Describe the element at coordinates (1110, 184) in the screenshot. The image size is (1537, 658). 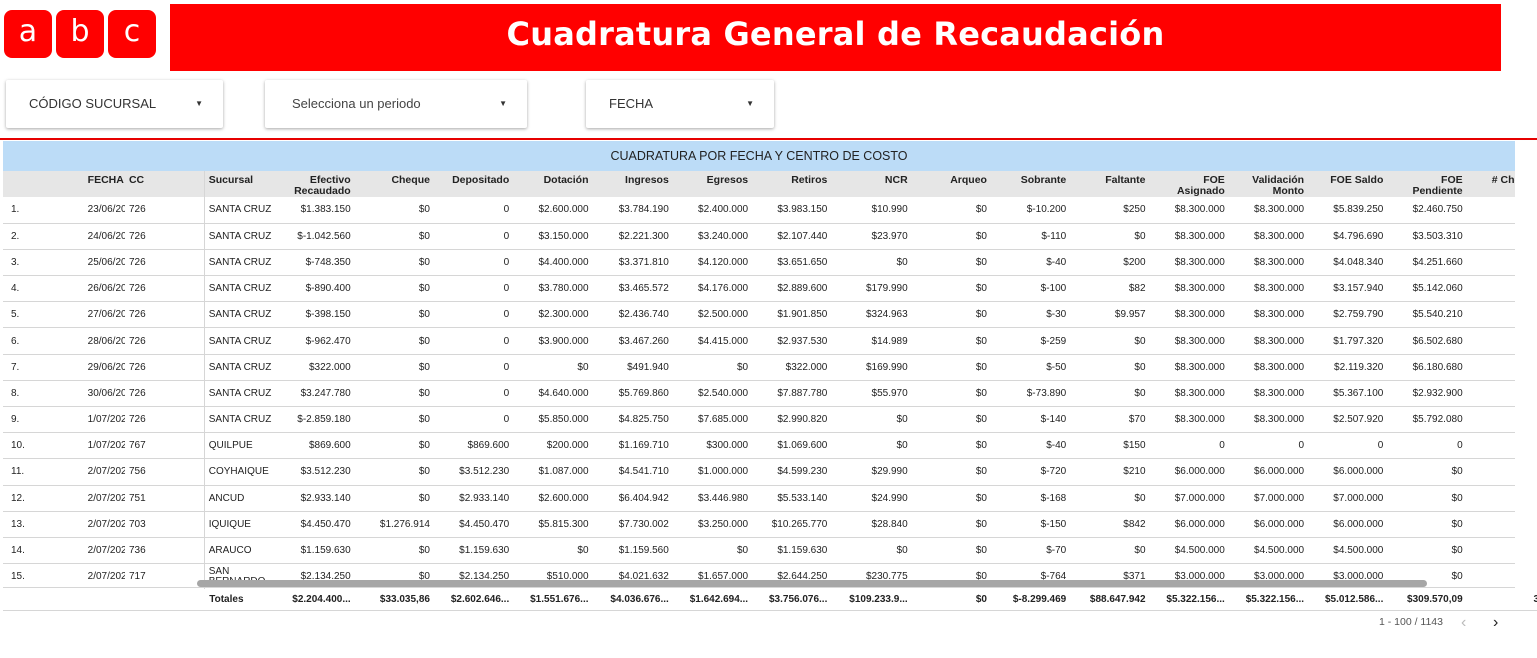
I see `column-header: Faltante` at that location.